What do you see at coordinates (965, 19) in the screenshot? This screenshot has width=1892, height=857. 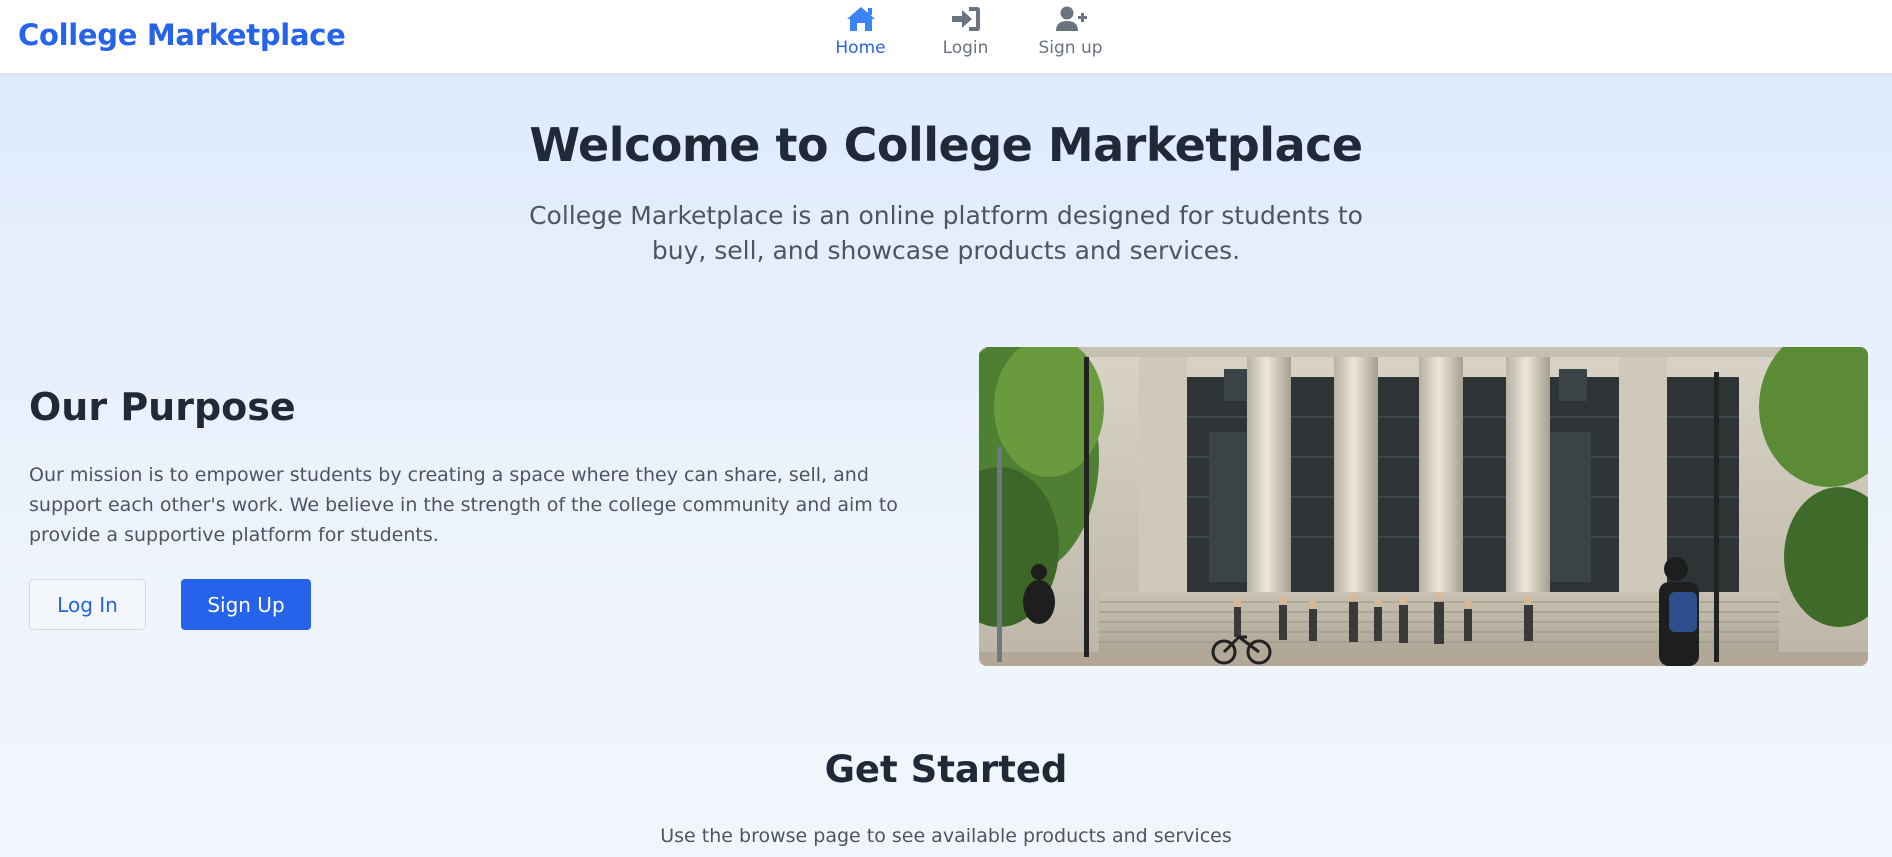 I see `login-icon` at bounding box center [965, 19].